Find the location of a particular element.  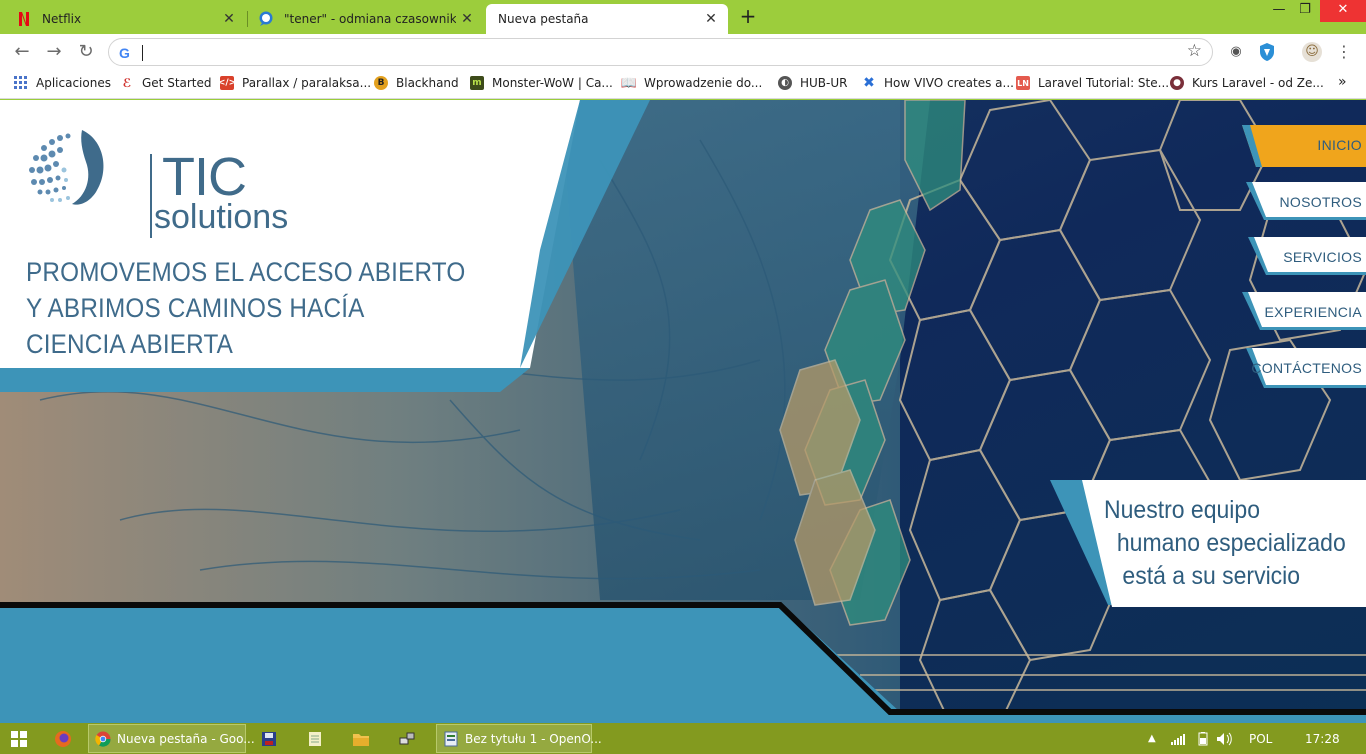

openoffice-icon is located at coordinates (451, 739).